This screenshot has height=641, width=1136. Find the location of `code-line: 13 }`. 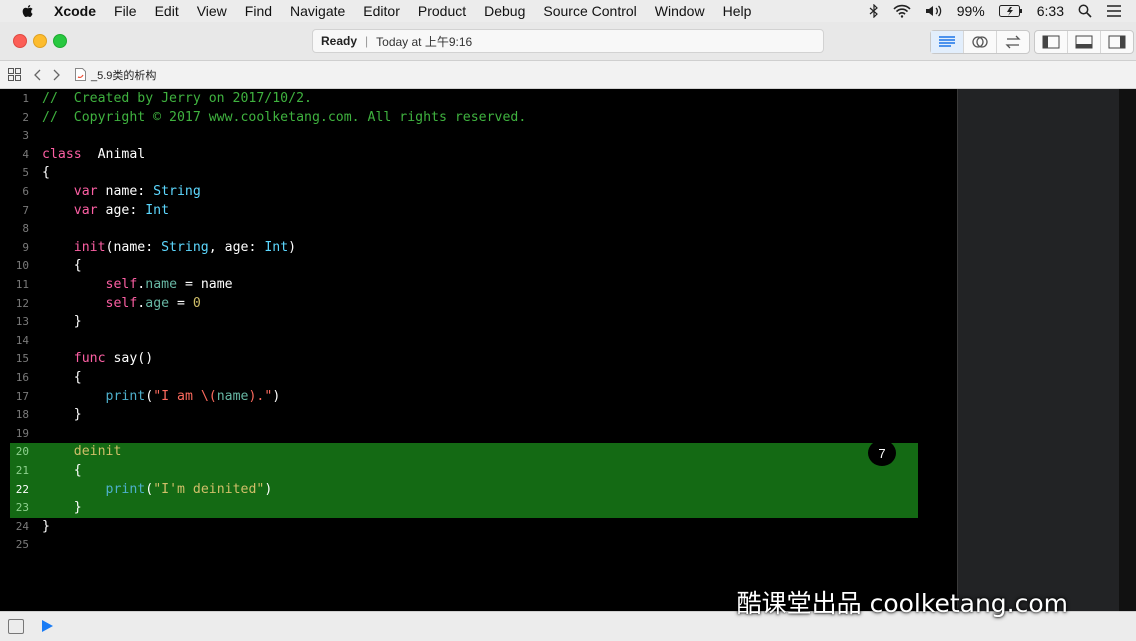

code-line: 13 } is located at coordinates (478, 322).